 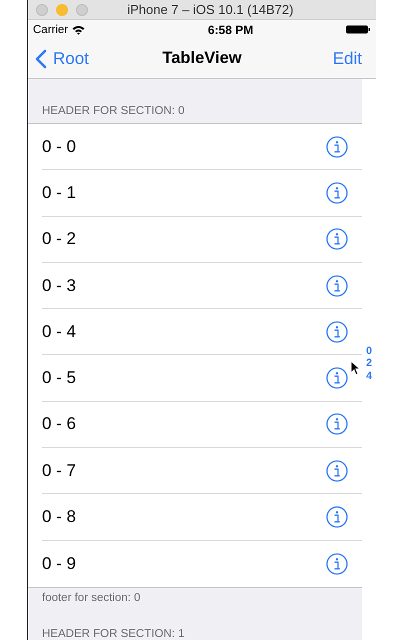 What do you see at coordinates (369, 351) in the screenshot?
I see `section-index-item: 0` at bounding box center [369, 351].